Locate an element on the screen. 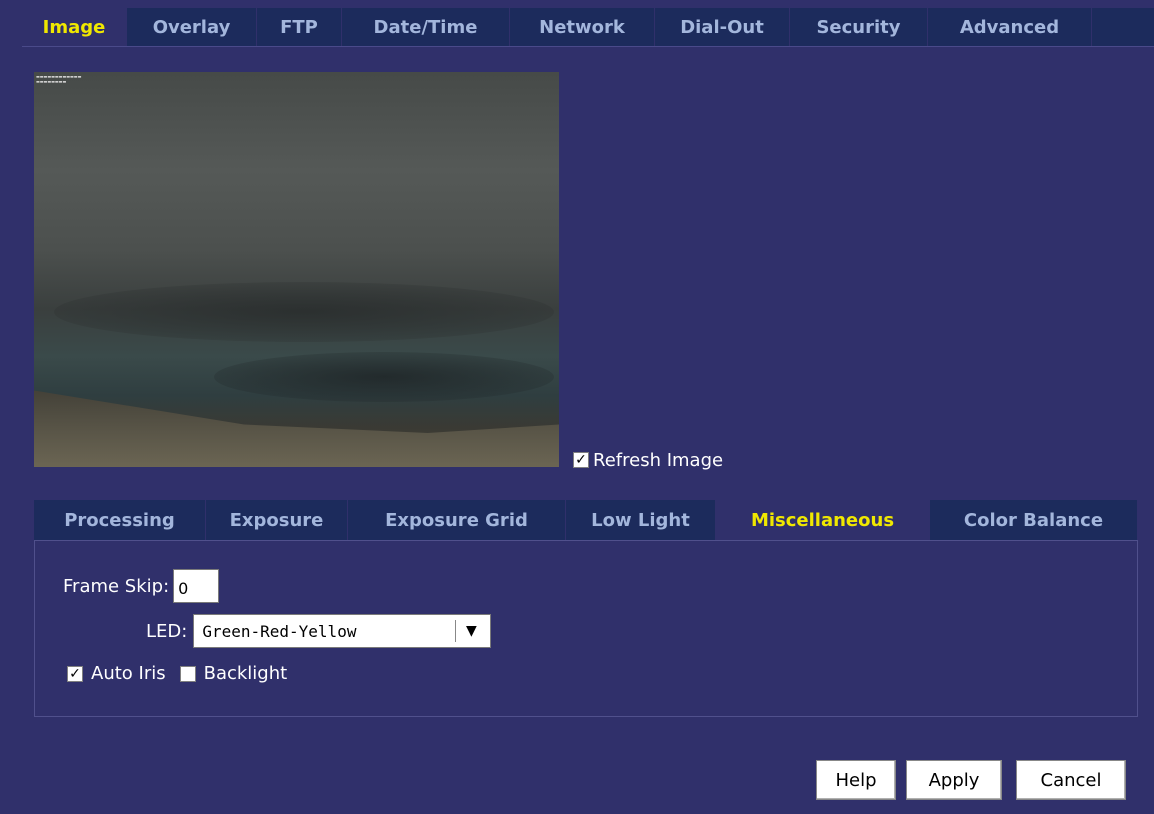 The width and height of the screenshot is (1154, 814). refresh-image-label: Refresh Image is located at coordinates (658, 460).